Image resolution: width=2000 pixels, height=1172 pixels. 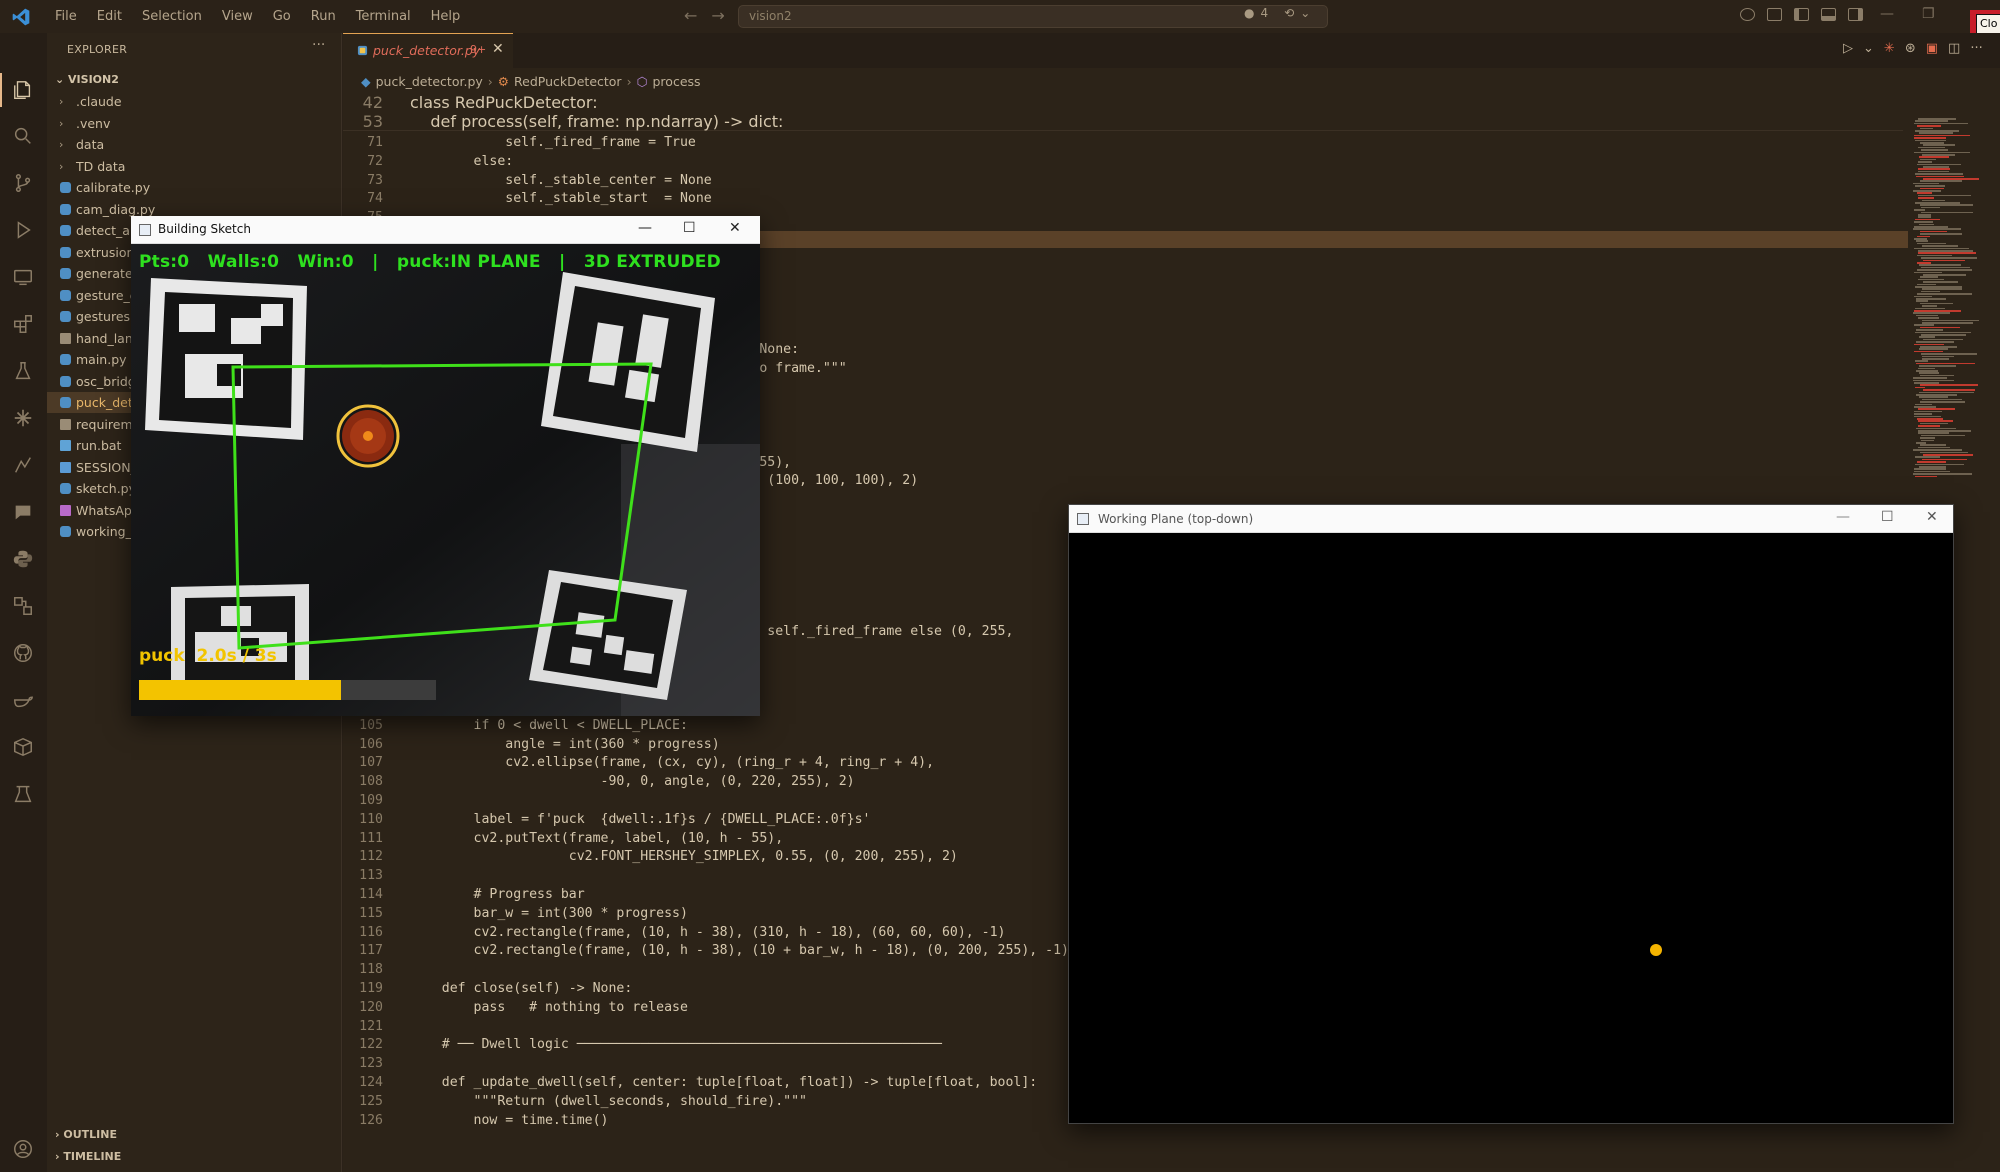 I want to click on python-icon, so click(x=23, y=559).